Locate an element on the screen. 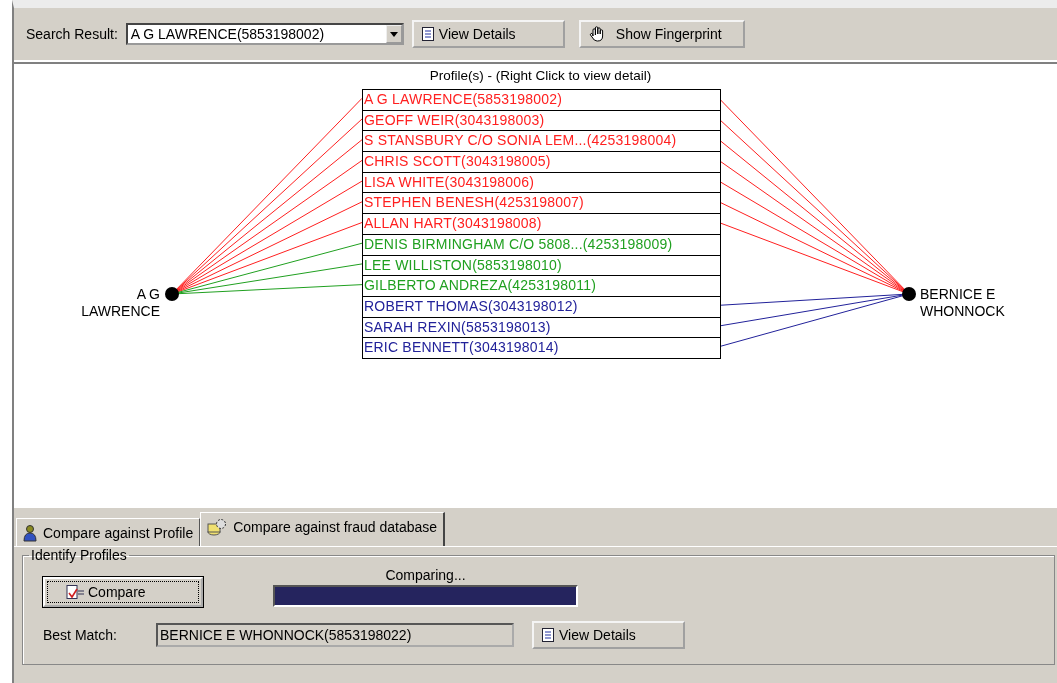  diagram-title: Profile(s) - (Right Click to view detail) is located at coordinates (540, 75).